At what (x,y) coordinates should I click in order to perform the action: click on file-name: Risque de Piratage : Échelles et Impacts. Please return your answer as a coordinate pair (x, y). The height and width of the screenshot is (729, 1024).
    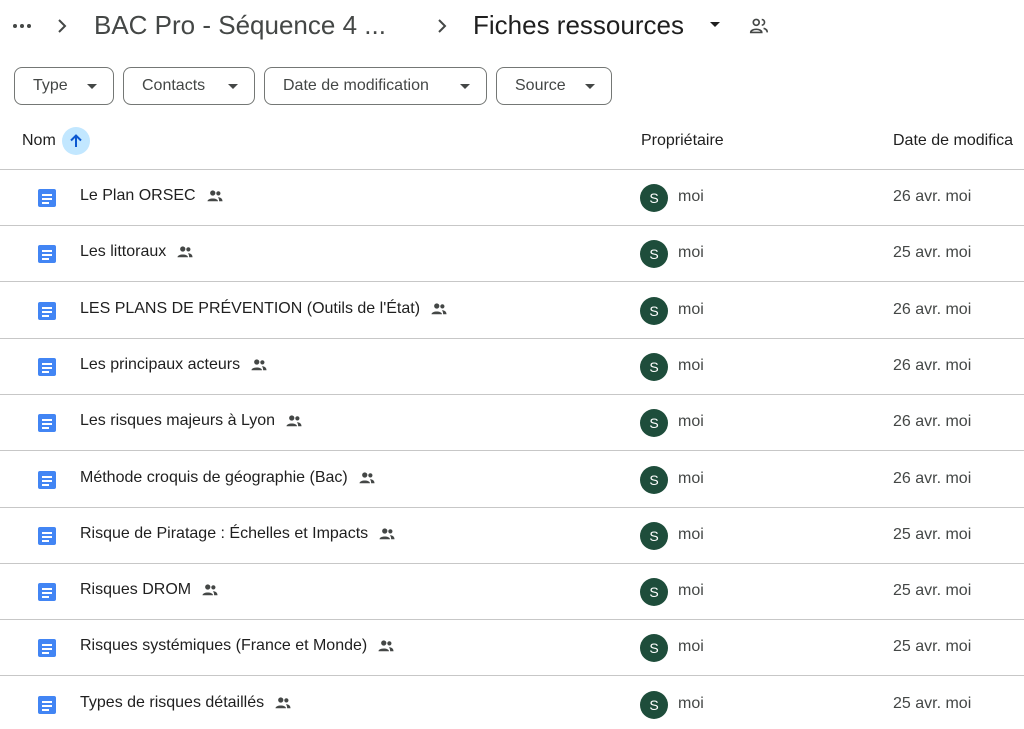
    Looking at the image, I should click on (238, 534).